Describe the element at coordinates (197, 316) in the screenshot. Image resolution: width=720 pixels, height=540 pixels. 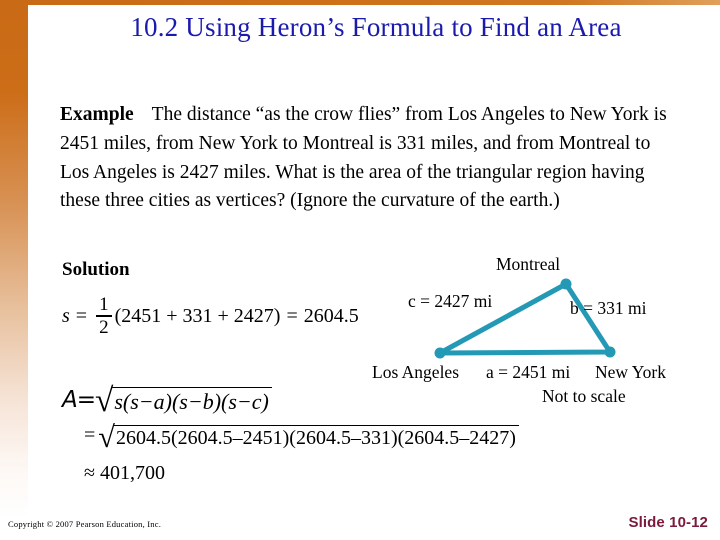
I see `semiperimeter-expression: (2451 + 331 + 2427)` at that location.